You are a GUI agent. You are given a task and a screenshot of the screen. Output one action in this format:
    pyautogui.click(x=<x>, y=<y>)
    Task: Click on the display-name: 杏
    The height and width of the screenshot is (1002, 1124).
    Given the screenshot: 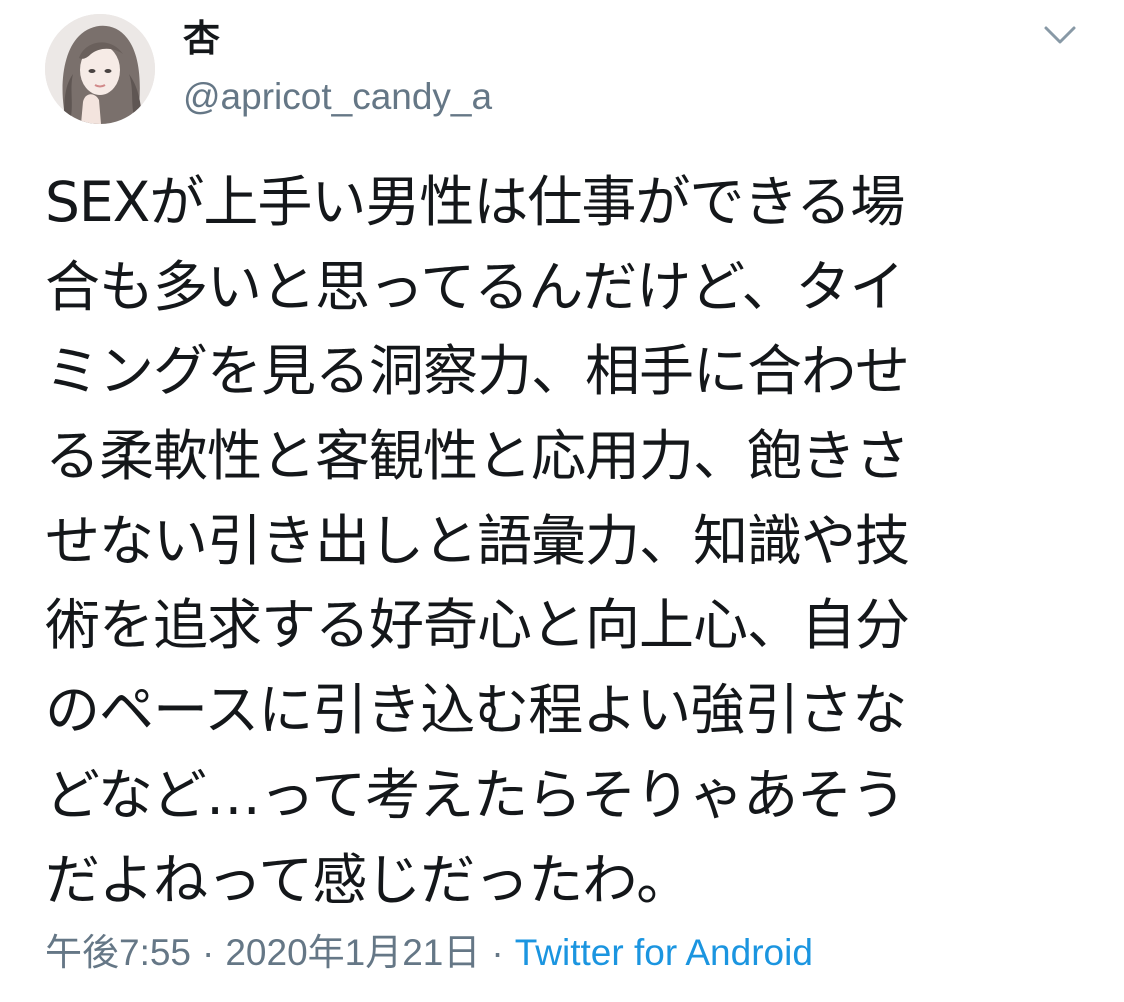 What is the action you would take?
    pyautogui.click(x=201, y=39)
    